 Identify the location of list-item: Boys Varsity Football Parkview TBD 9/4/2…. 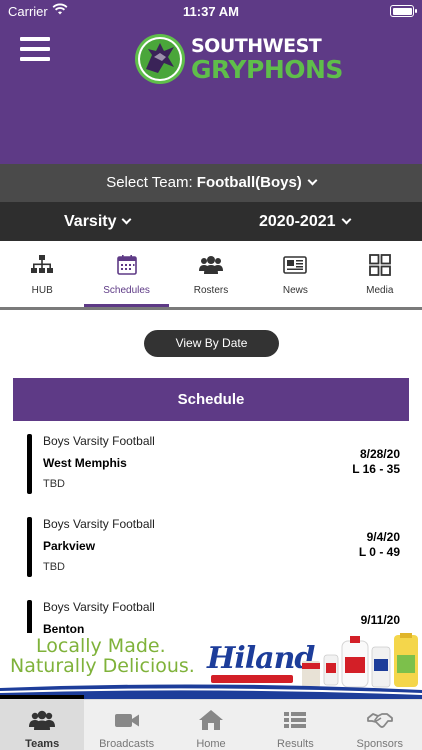
(211, 545).